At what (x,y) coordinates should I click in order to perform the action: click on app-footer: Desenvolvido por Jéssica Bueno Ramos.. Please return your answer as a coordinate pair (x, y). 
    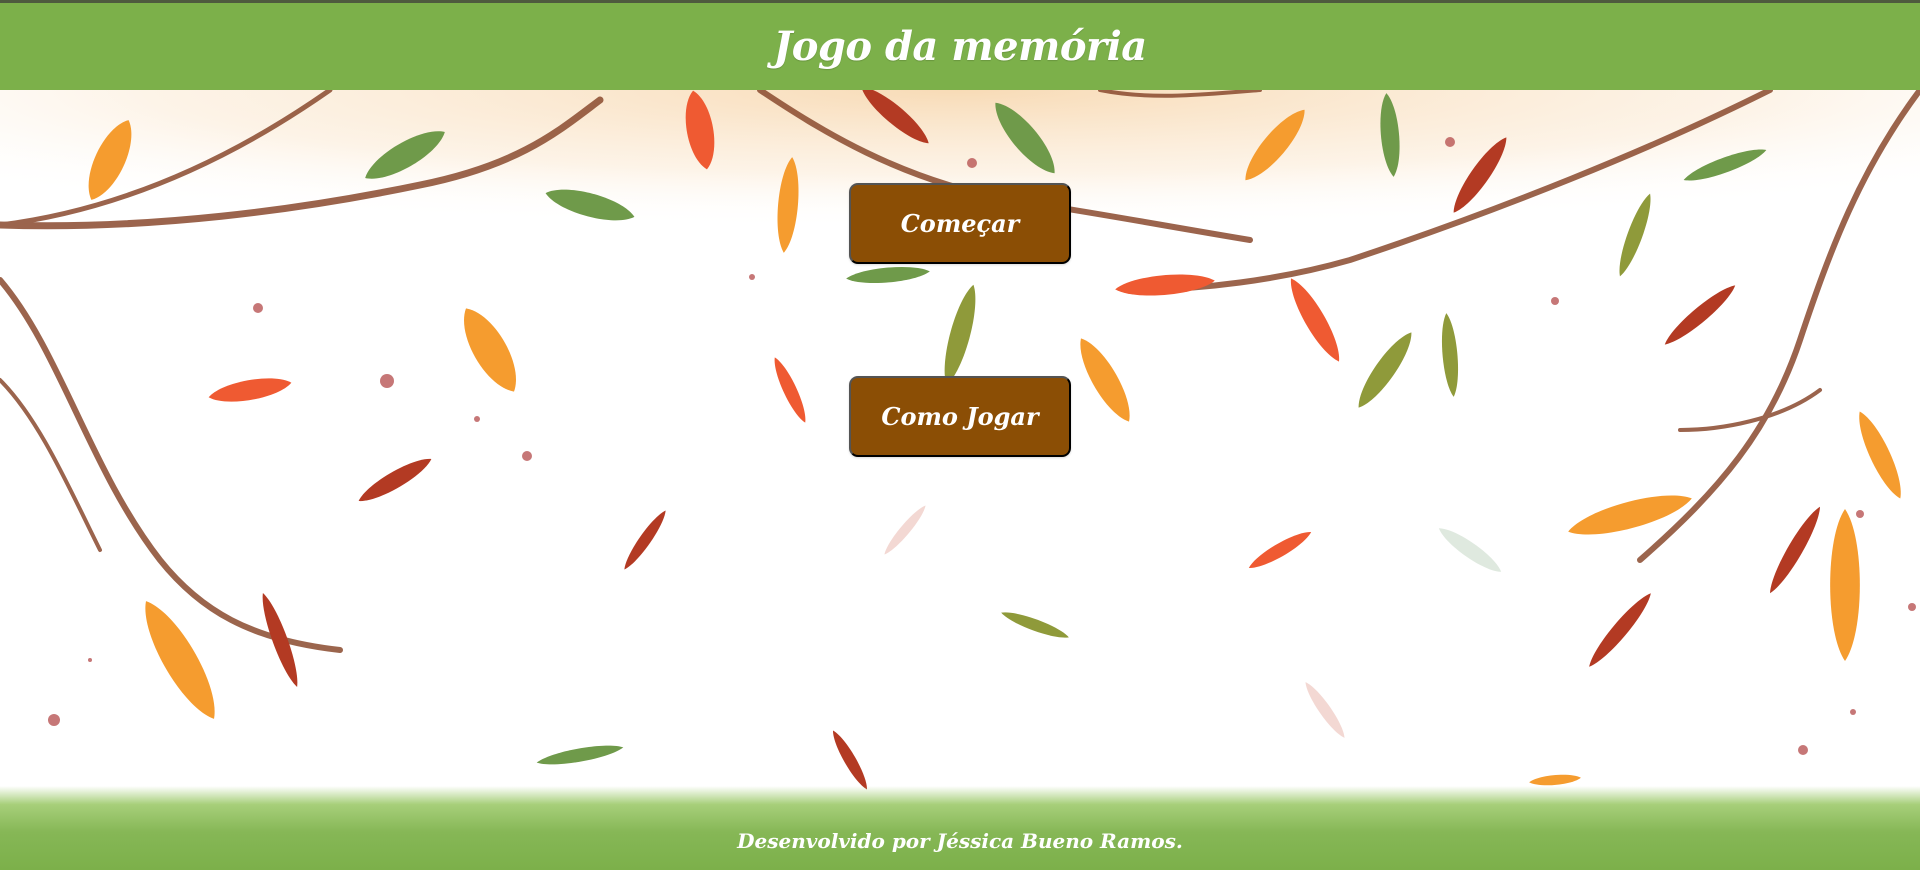
    Looking at the image, I should click on (960, 828).